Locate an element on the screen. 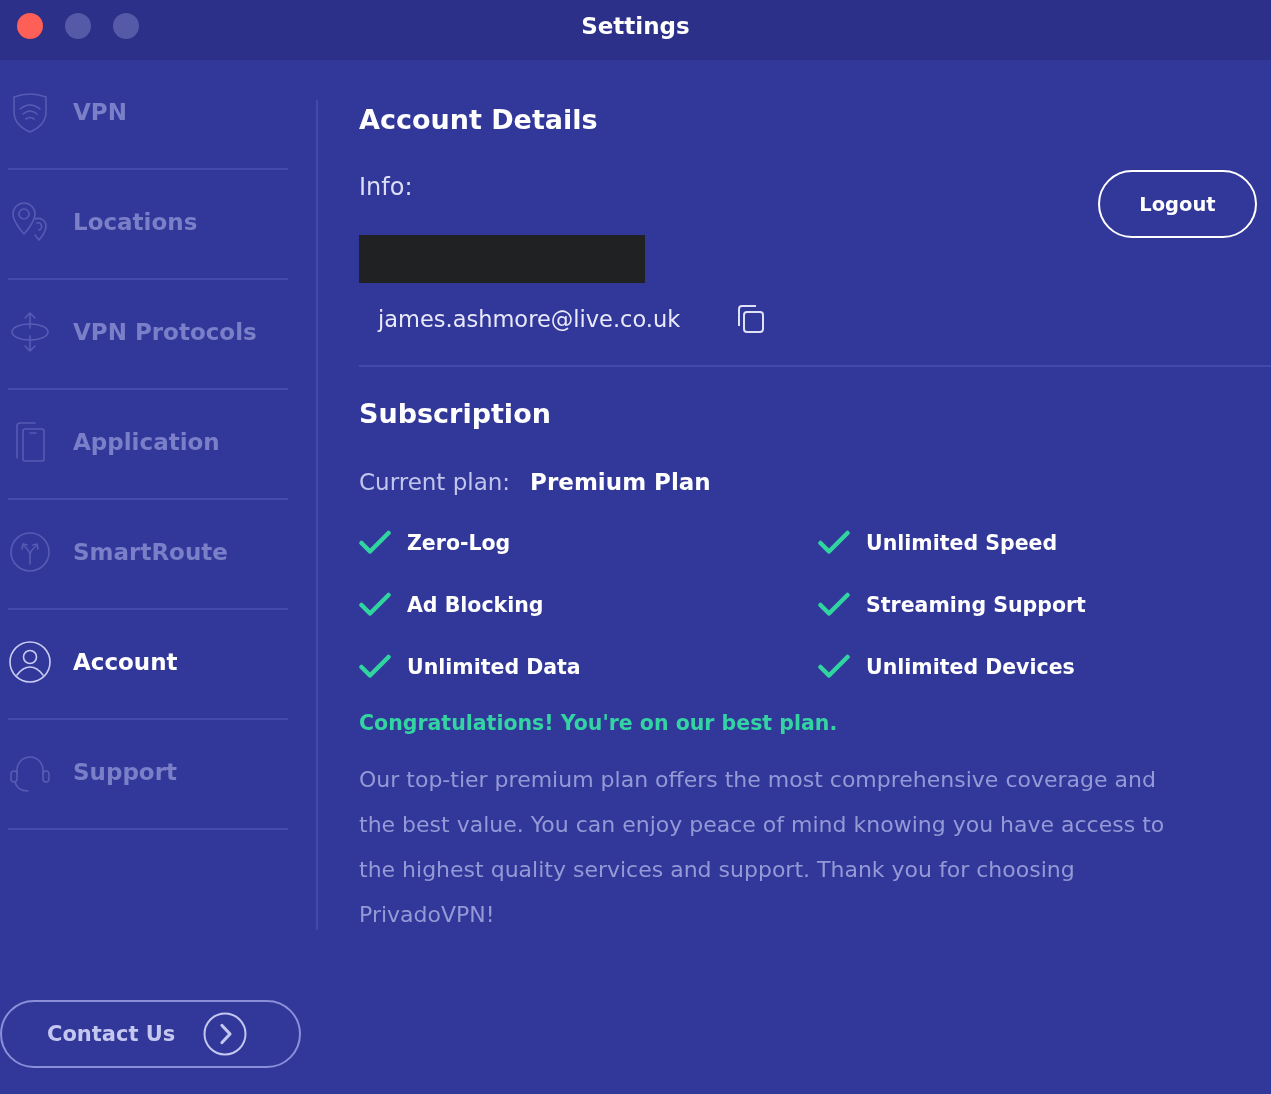 Image resolution: width=1271 pixels, height=1094 pixels. plan-label: Current plan: is located at coordinates (435, 482).